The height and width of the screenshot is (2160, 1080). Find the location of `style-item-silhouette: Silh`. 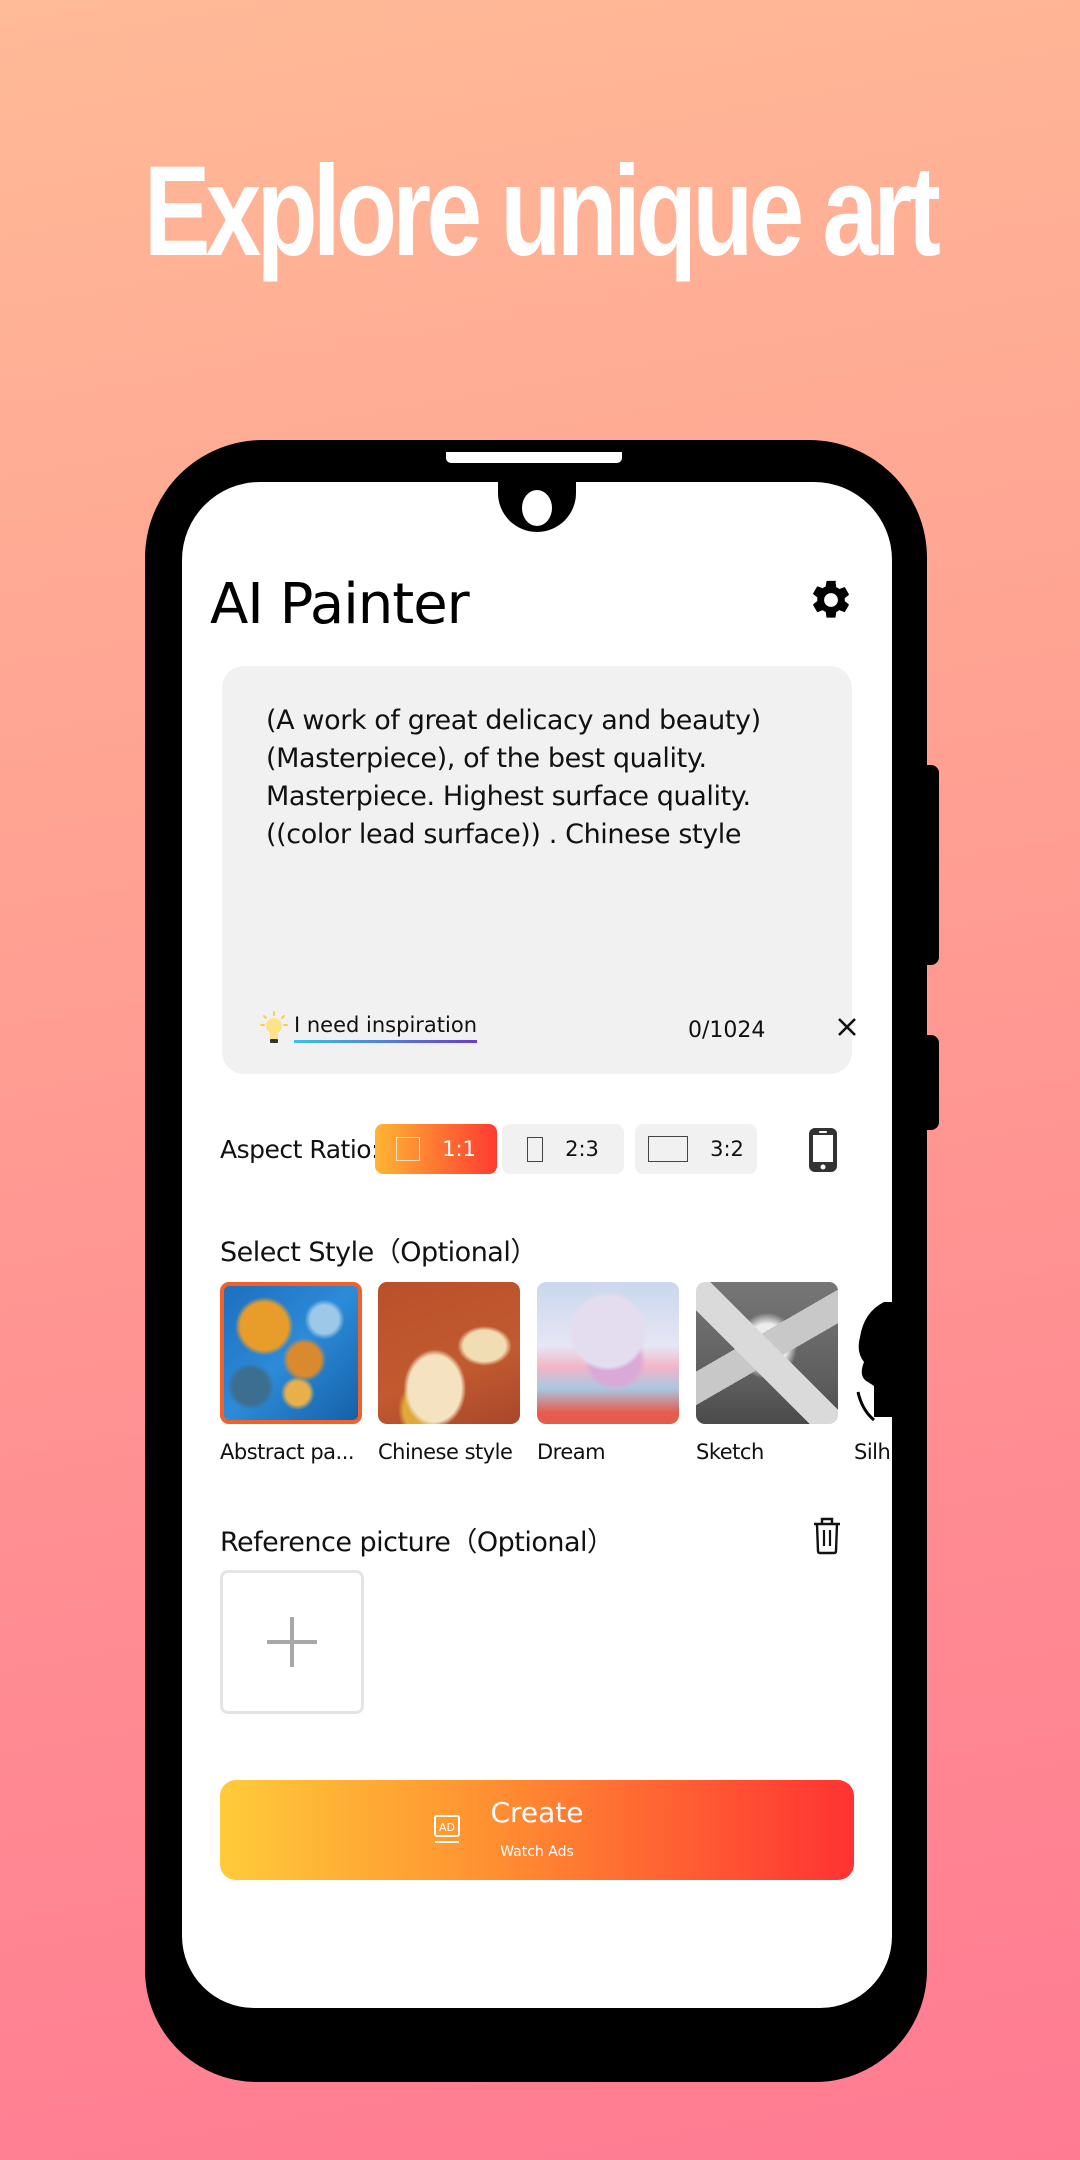

style-item-silhouette: Silh is located at coordinates (873, 1373).